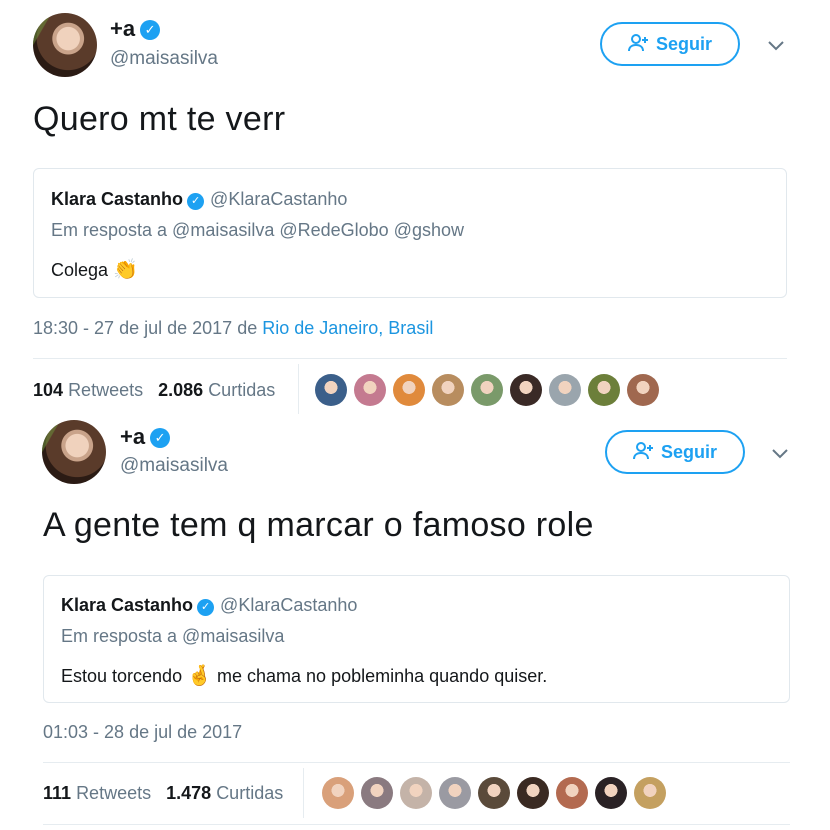  Describe the element at coordinates (97, 793) in the screenshot. I see `retweets-count: 111 Retweets` at that location.